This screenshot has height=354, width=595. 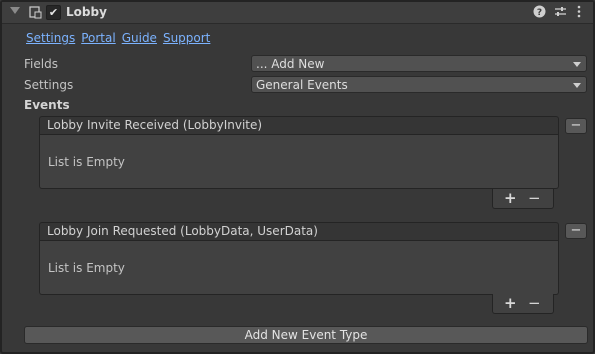 What do you see at coordinates (419, 84) in the screenshot?
I see `settings-dropdown: General Events` at bounding box center [419, 84].